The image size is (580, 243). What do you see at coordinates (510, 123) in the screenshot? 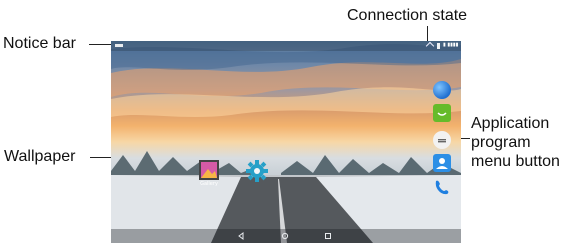
I see `app-menu-callout-line-1: Application` at bounding box center [510, 123].